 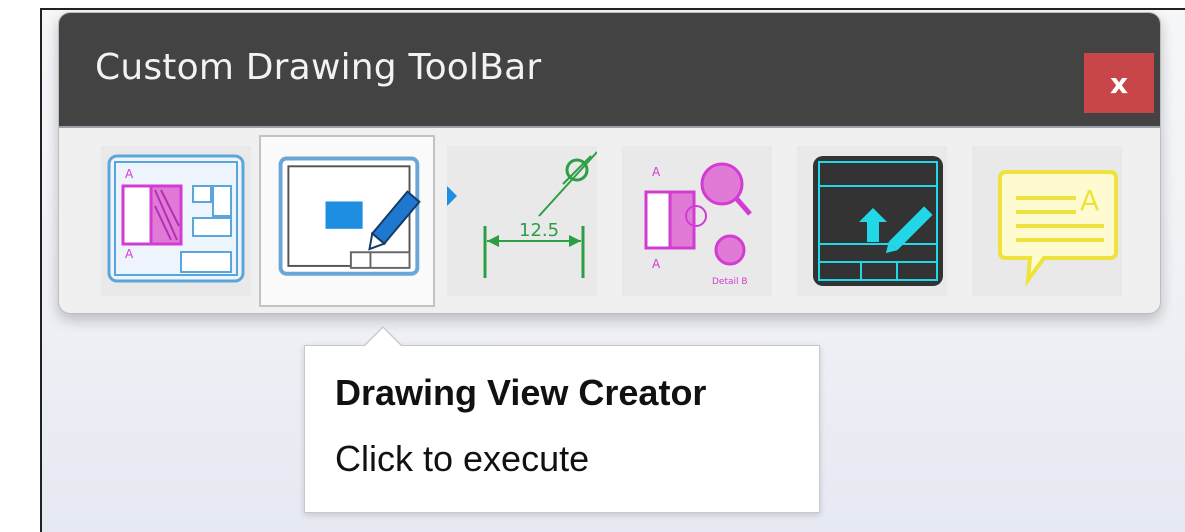 What do you see at coordinates (522, 214) in the screenshot?
I see `dimension-icon: 12.5` at bounding box center [522, 214].